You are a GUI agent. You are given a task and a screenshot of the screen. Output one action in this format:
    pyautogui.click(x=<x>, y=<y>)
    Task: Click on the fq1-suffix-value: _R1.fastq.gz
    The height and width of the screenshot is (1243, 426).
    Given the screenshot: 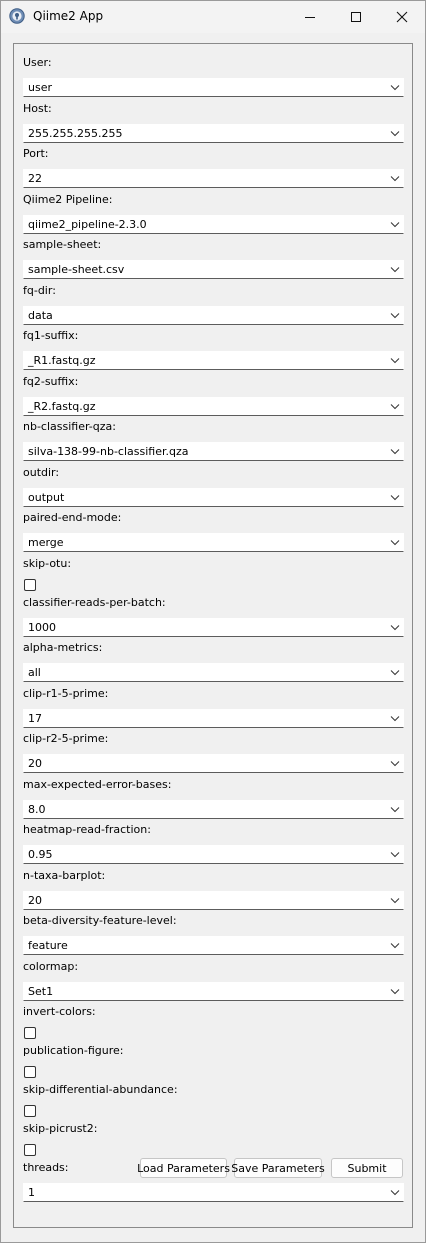 What is the action you would take?
    pyautogui.click(x=62, y=360)
    